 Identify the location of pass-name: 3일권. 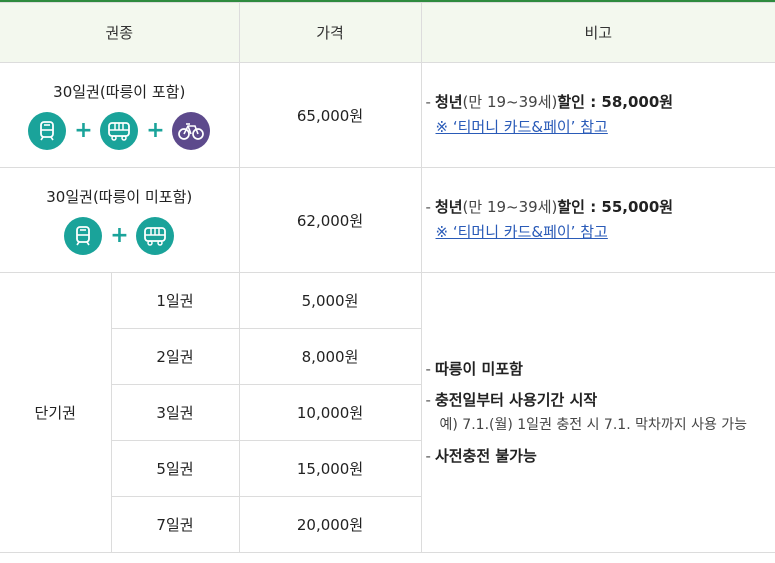
(175, 412).